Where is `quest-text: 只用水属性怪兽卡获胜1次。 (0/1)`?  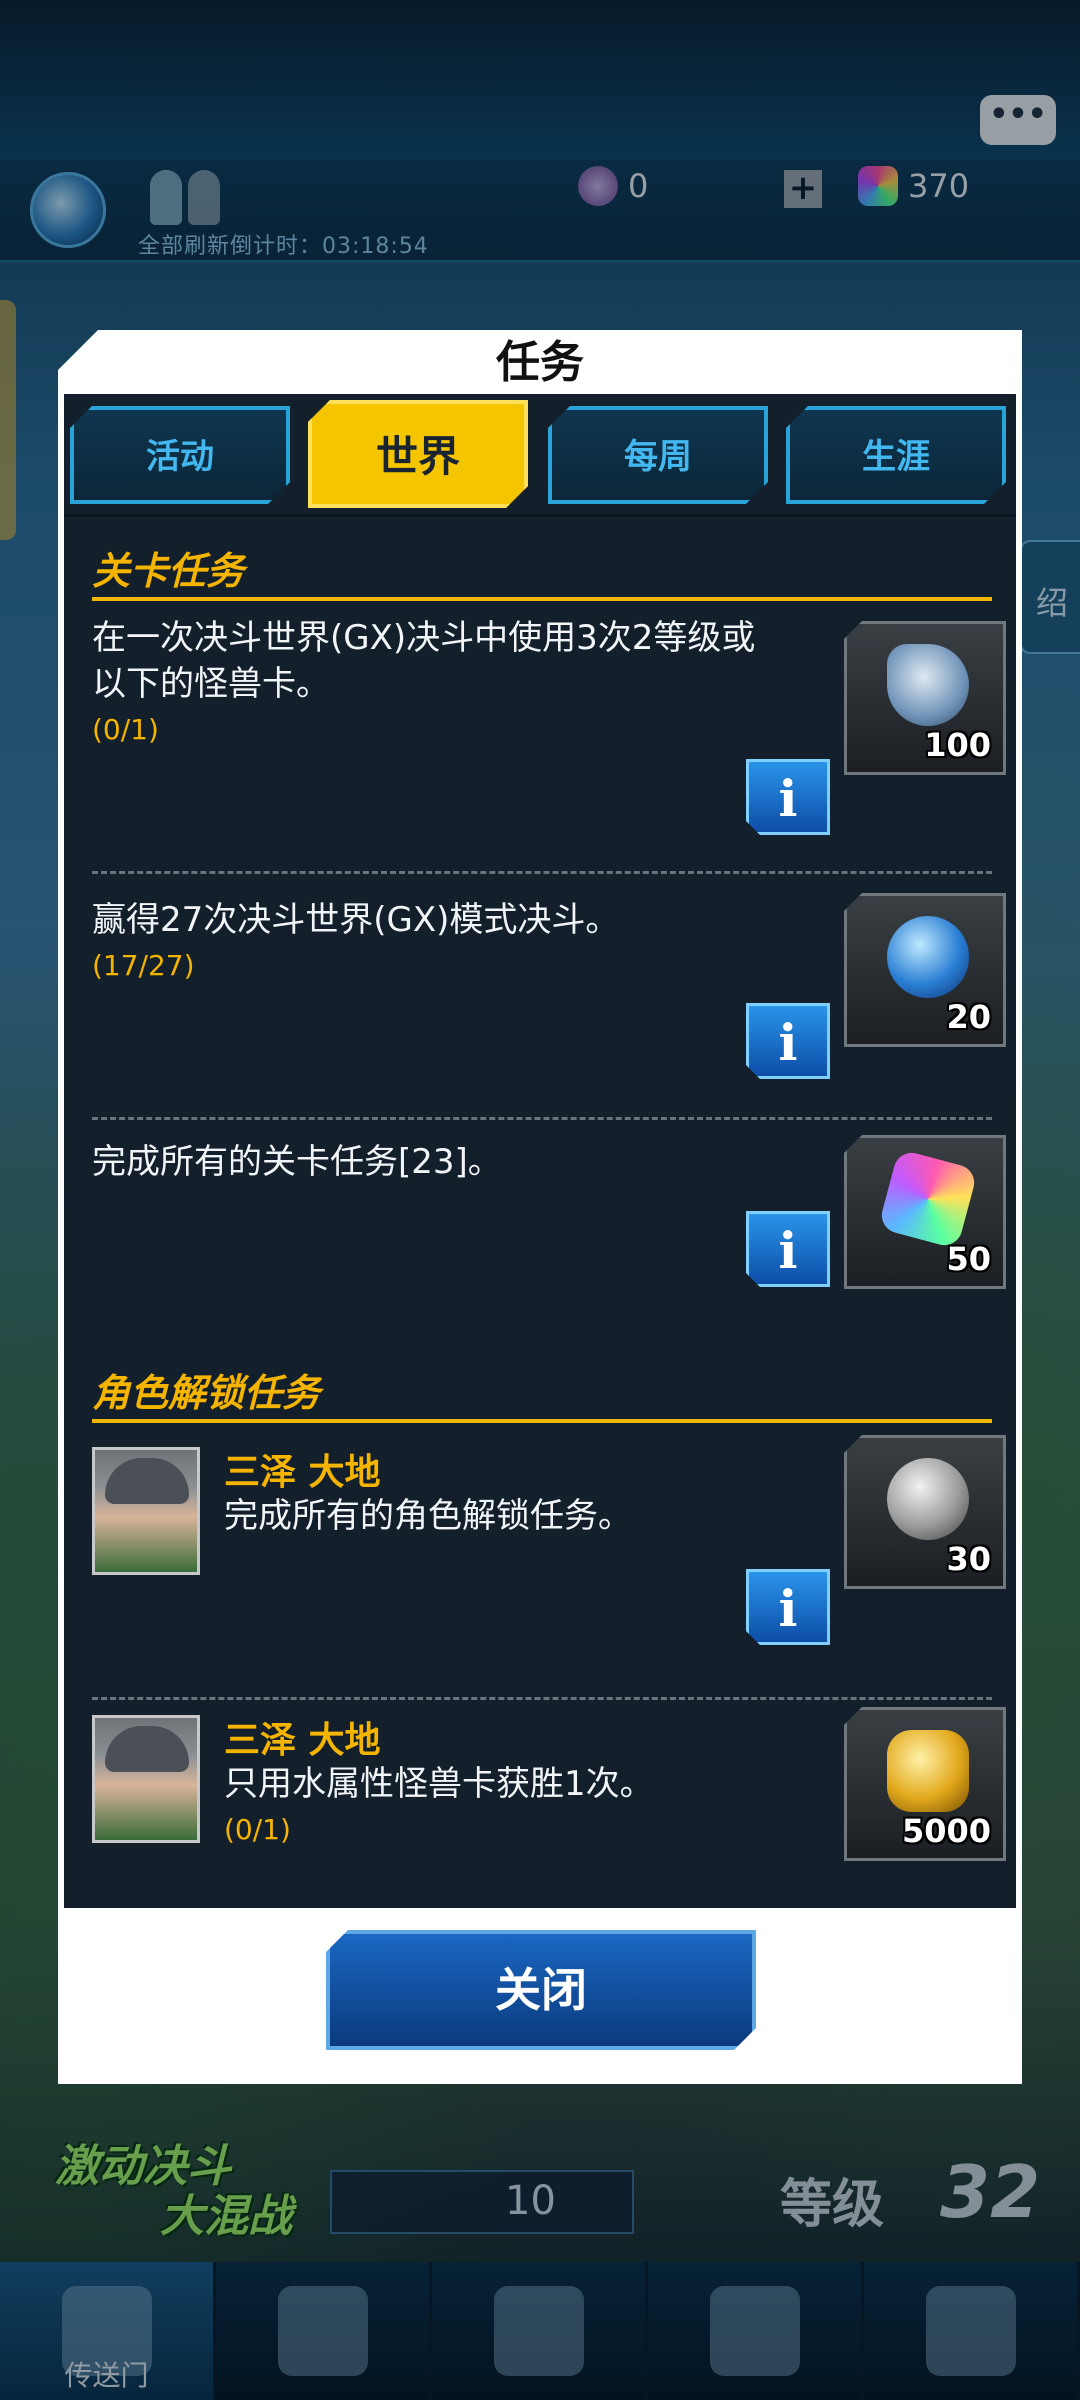
quest-text: 只用水属性怪兽卡获胜1次。 (0/1) is located at coordinates (504, 1807).